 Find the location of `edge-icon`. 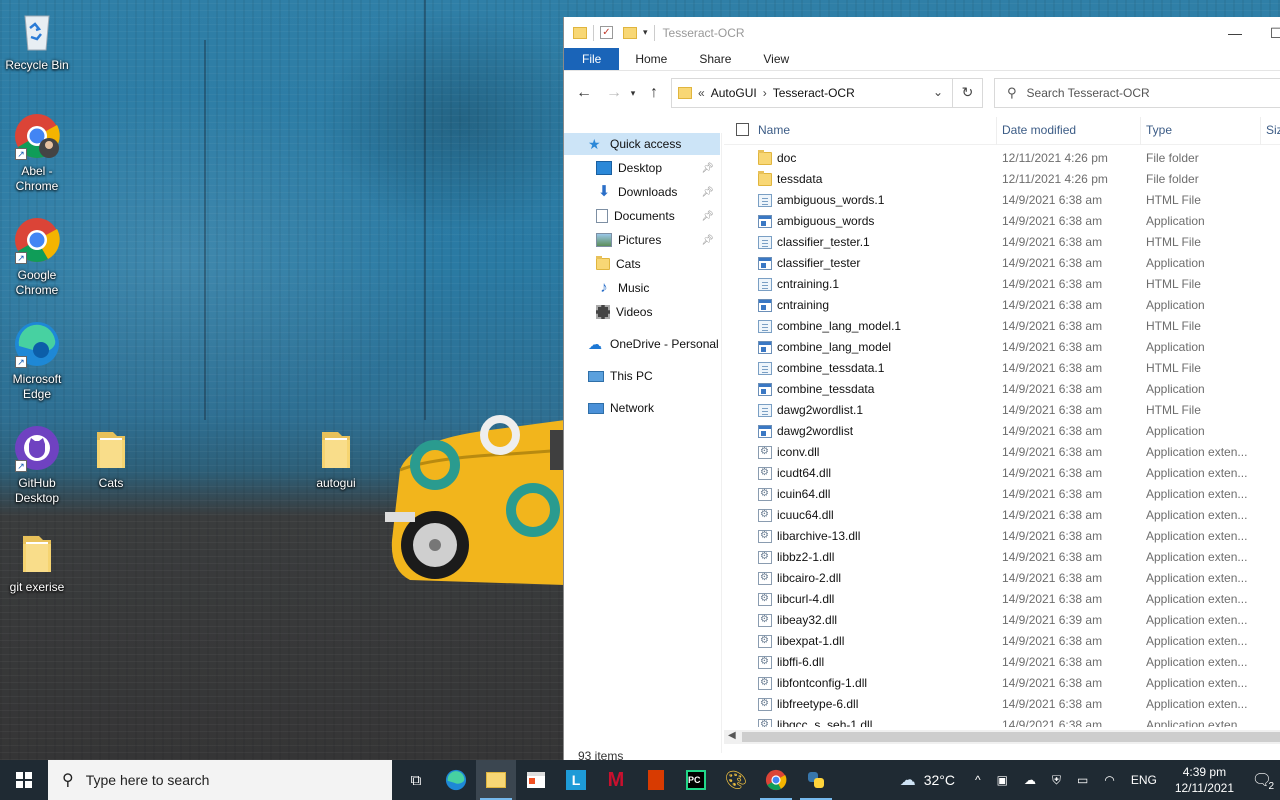

edge-icon is located at coordinates (456, 780).